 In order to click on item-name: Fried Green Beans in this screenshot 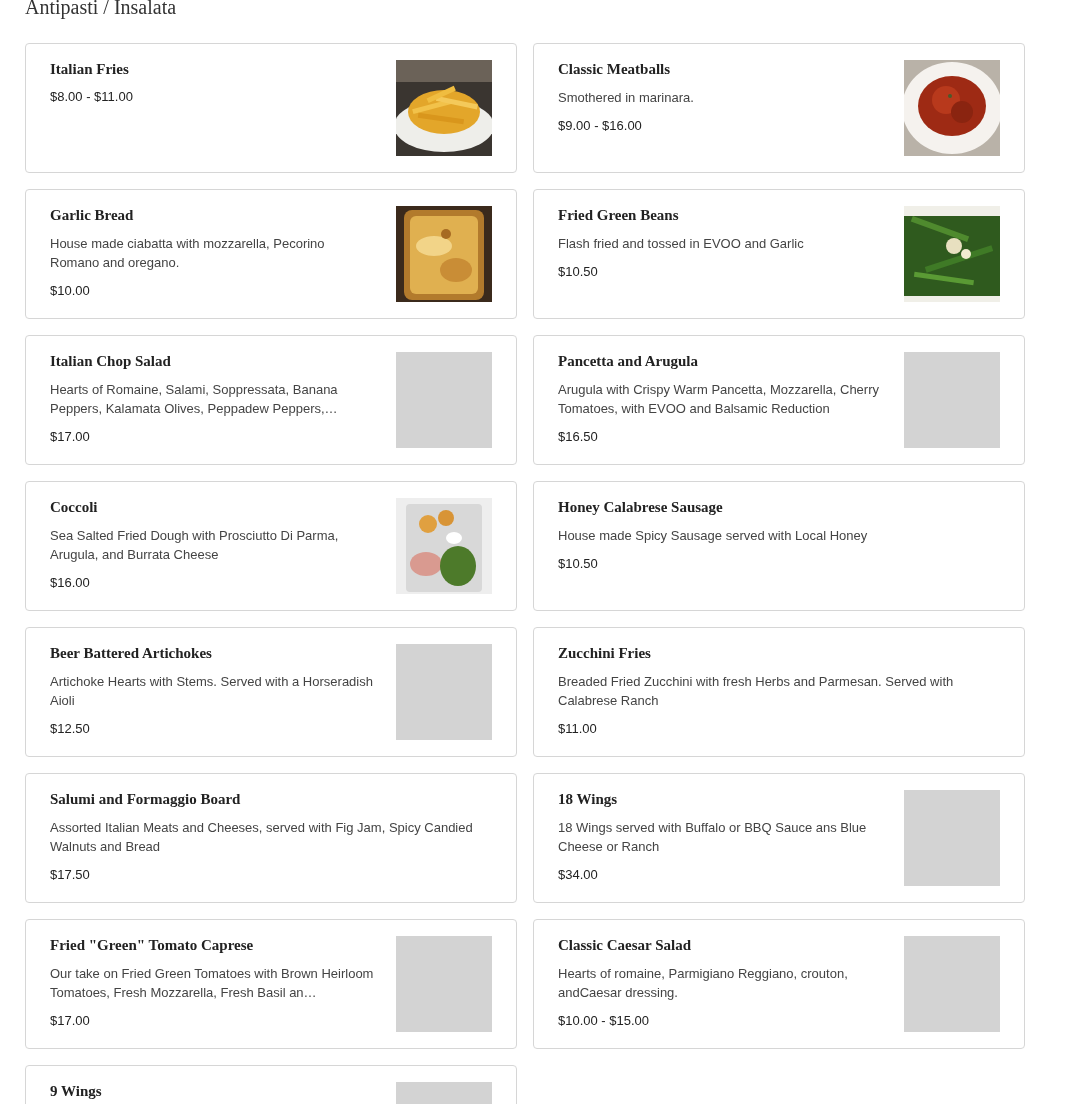, I will do `click(619, 215)`.